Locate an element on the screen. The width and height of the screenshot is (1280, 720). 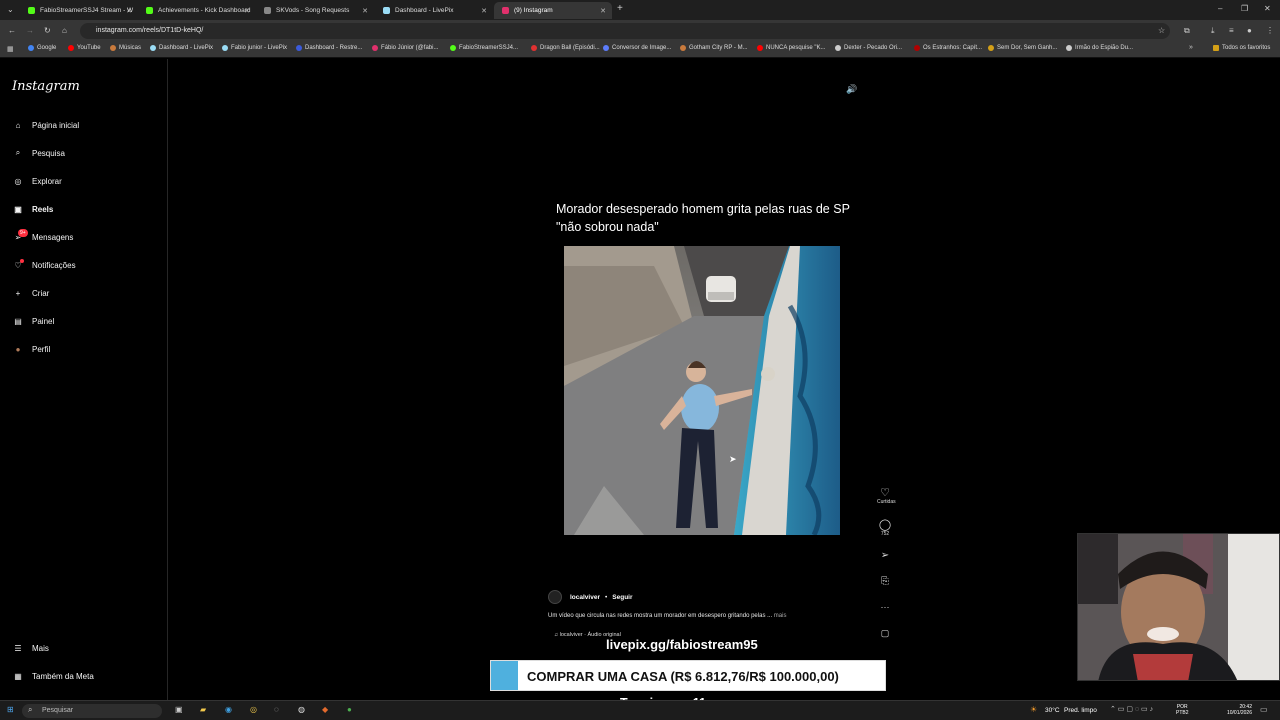
author-name: localviver is located at coordinates (585, 597).